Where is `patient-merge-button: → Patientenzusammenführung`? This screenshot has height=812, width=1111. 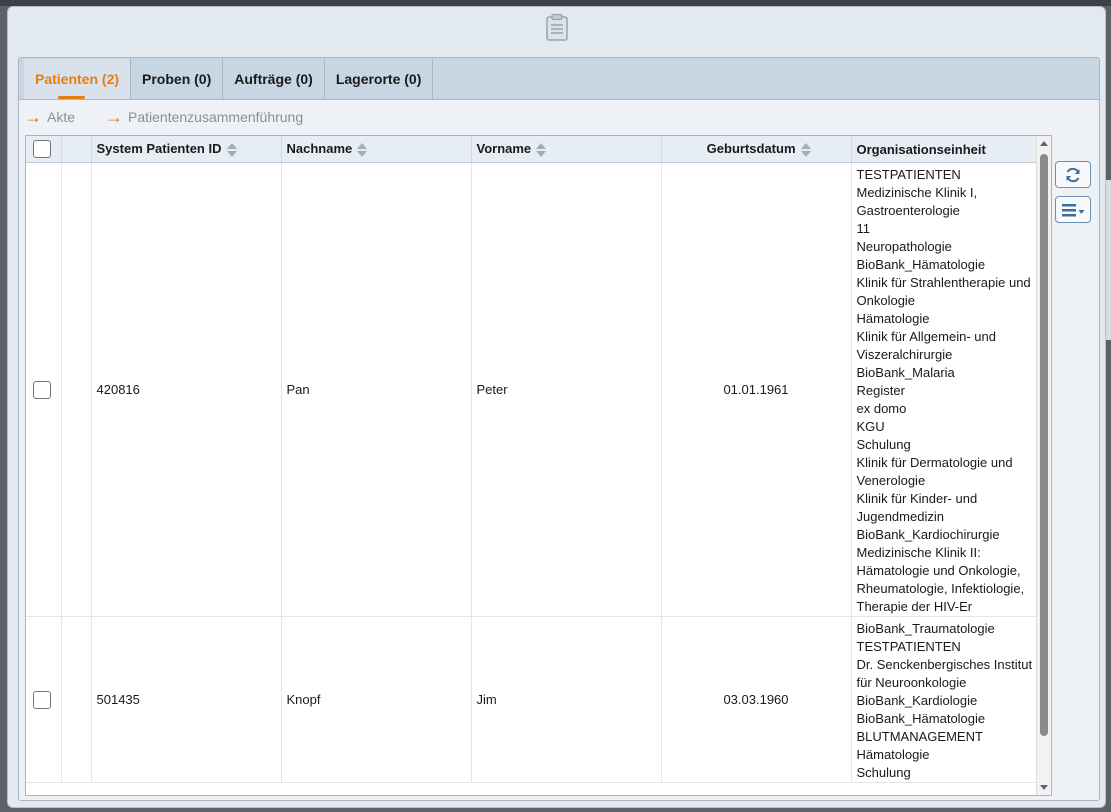
patient-merge-button: → Patientenzusammenführung is located at coordinates (204, 117).